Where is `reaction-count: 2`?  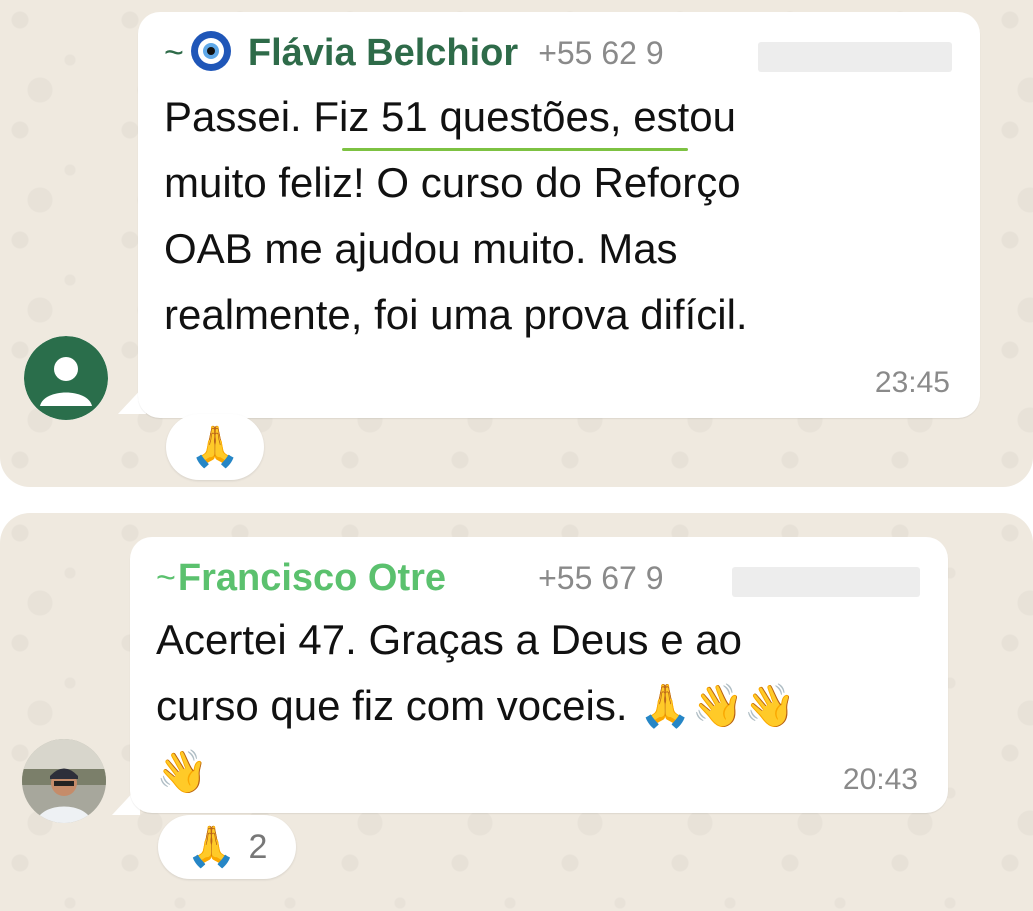
reaction-count: 2 is located at coordinates (258, 846).